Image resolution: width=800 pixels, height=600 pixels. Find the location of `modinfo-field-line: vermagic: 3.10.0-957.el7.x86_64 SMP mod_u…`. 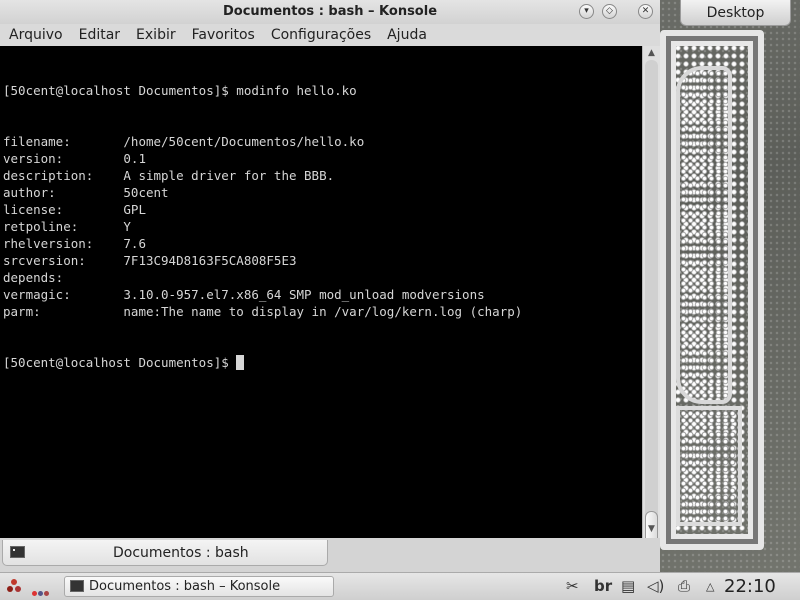

modinfo-field-line: vermagic: 3.10.0-957.el7.x86_64 SMP mod_u… is located at coordinates (262, 294).